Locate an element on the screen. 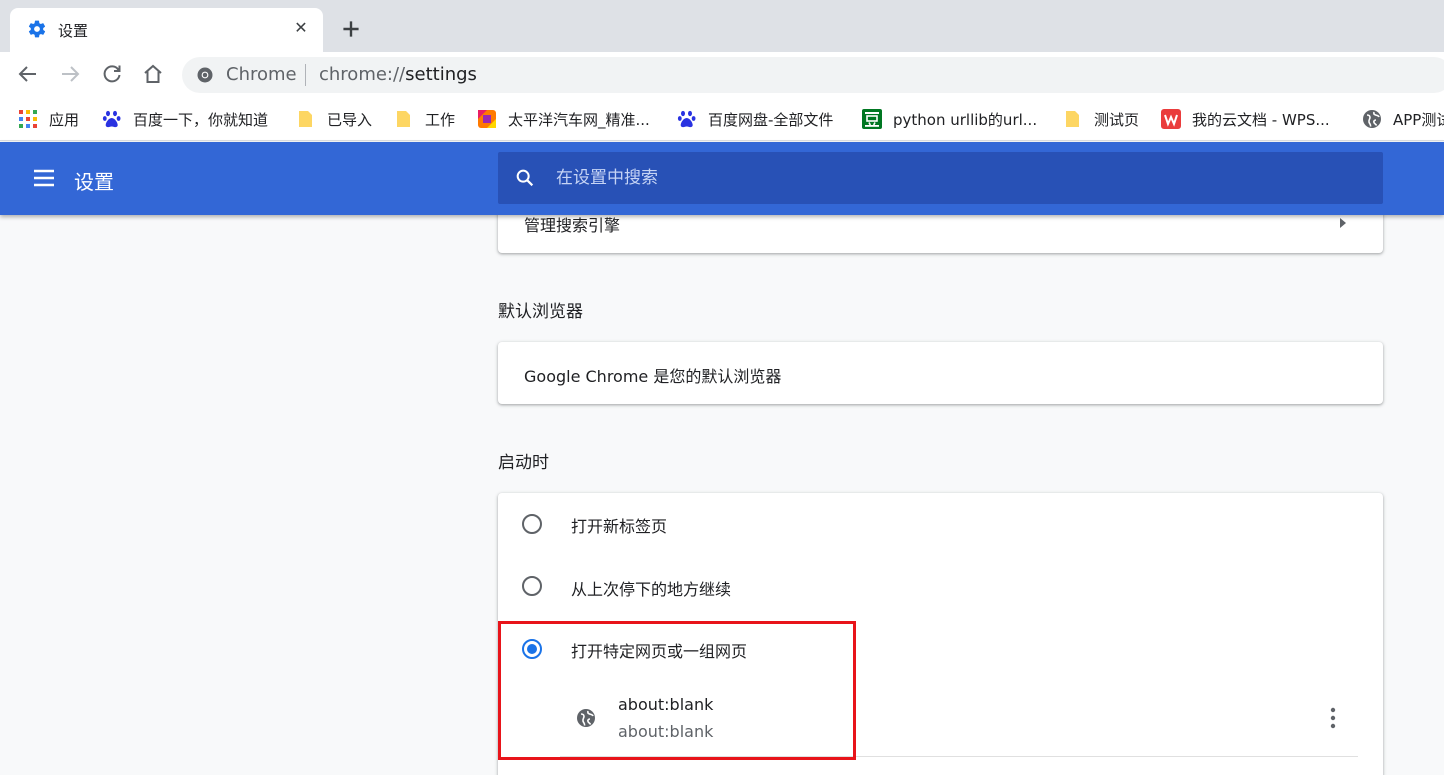  new-tab-button is located at coordinates (351, 29).